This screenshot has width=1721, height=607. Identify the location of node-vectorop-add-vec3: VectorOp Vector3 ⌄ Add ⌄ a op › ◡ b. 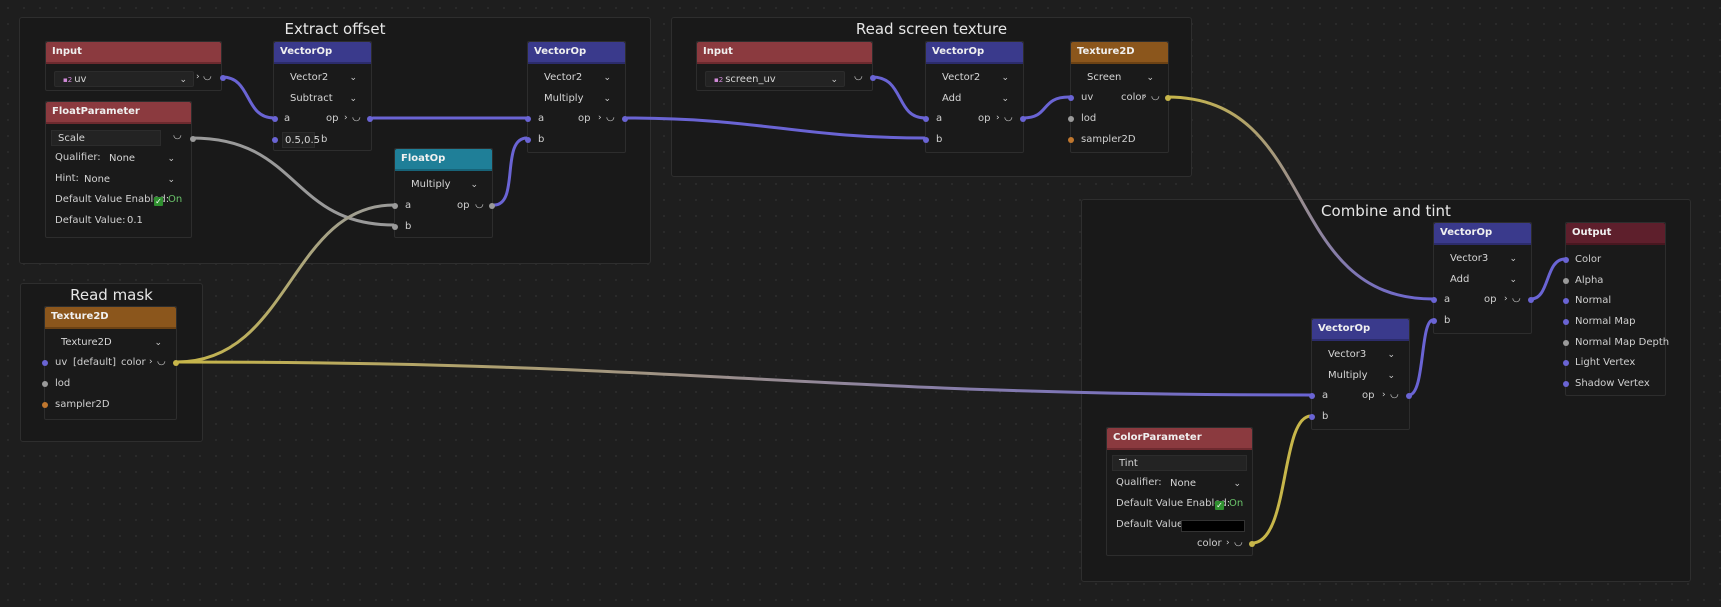
(1482, 278).